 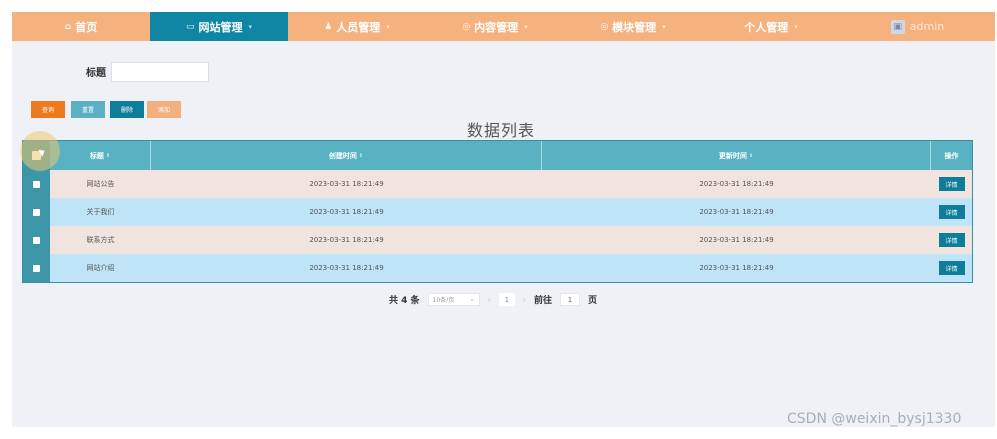 I want to click on nav-item-label: 首页, so click(x=86, y=27).